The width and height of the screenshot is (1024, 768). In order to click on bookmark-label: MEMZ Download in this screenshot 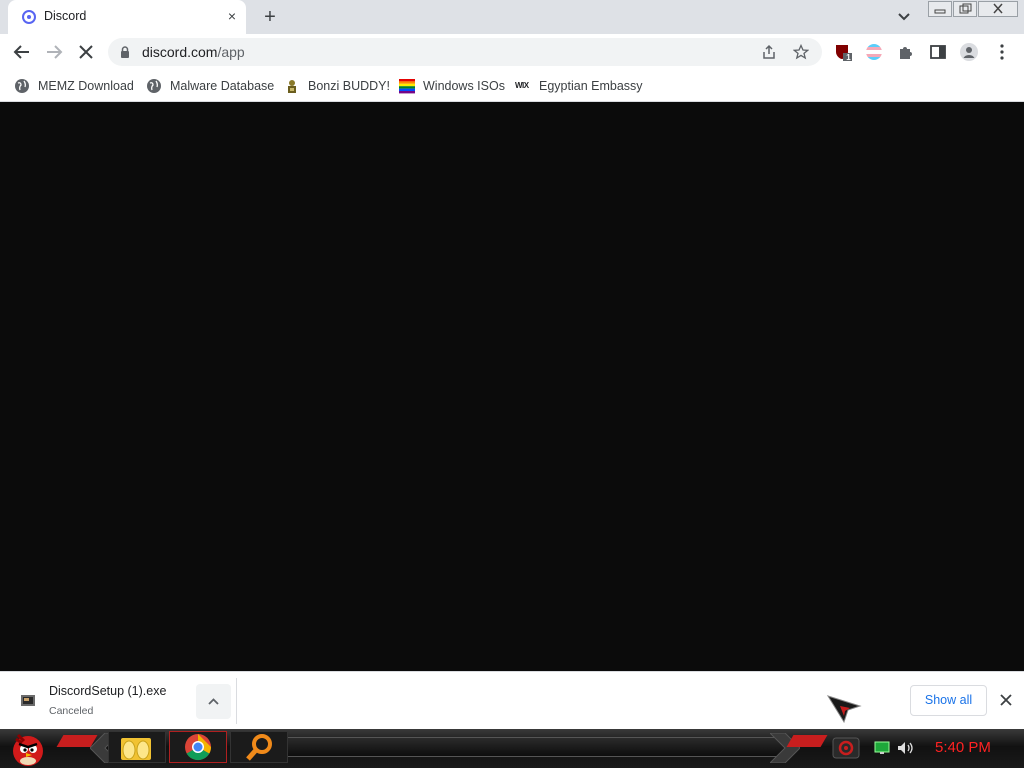, I will do `click(86, 86)`.